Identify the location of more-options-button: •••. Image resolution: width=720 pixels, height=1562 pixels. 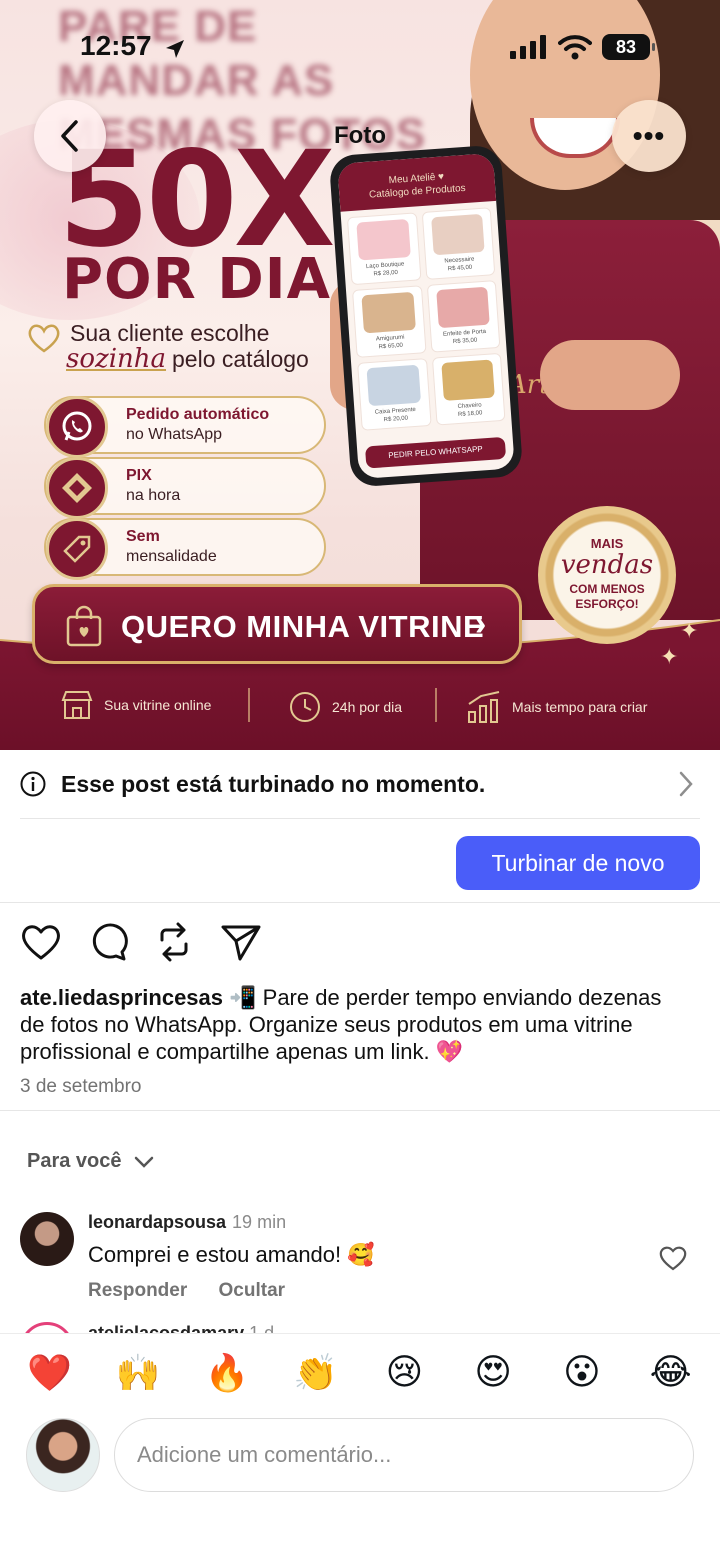
(649, 136).